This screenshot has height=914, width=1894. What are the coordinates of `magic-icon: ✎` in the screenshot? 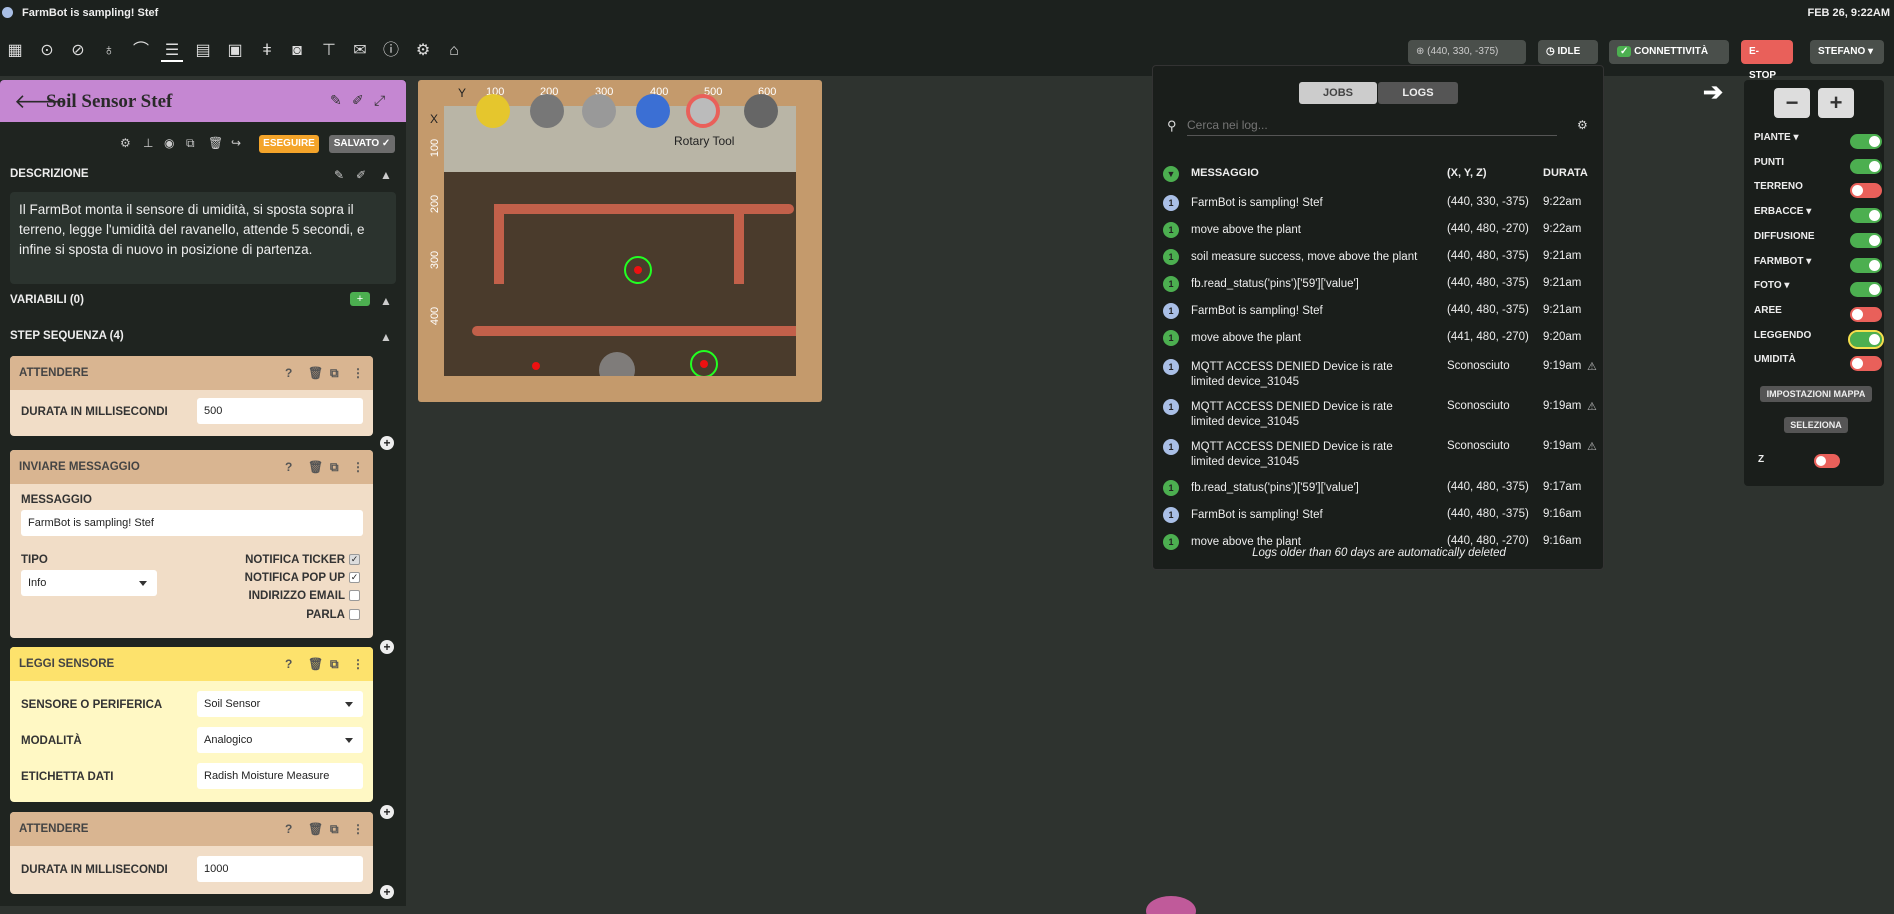 It's located at (336, 100).